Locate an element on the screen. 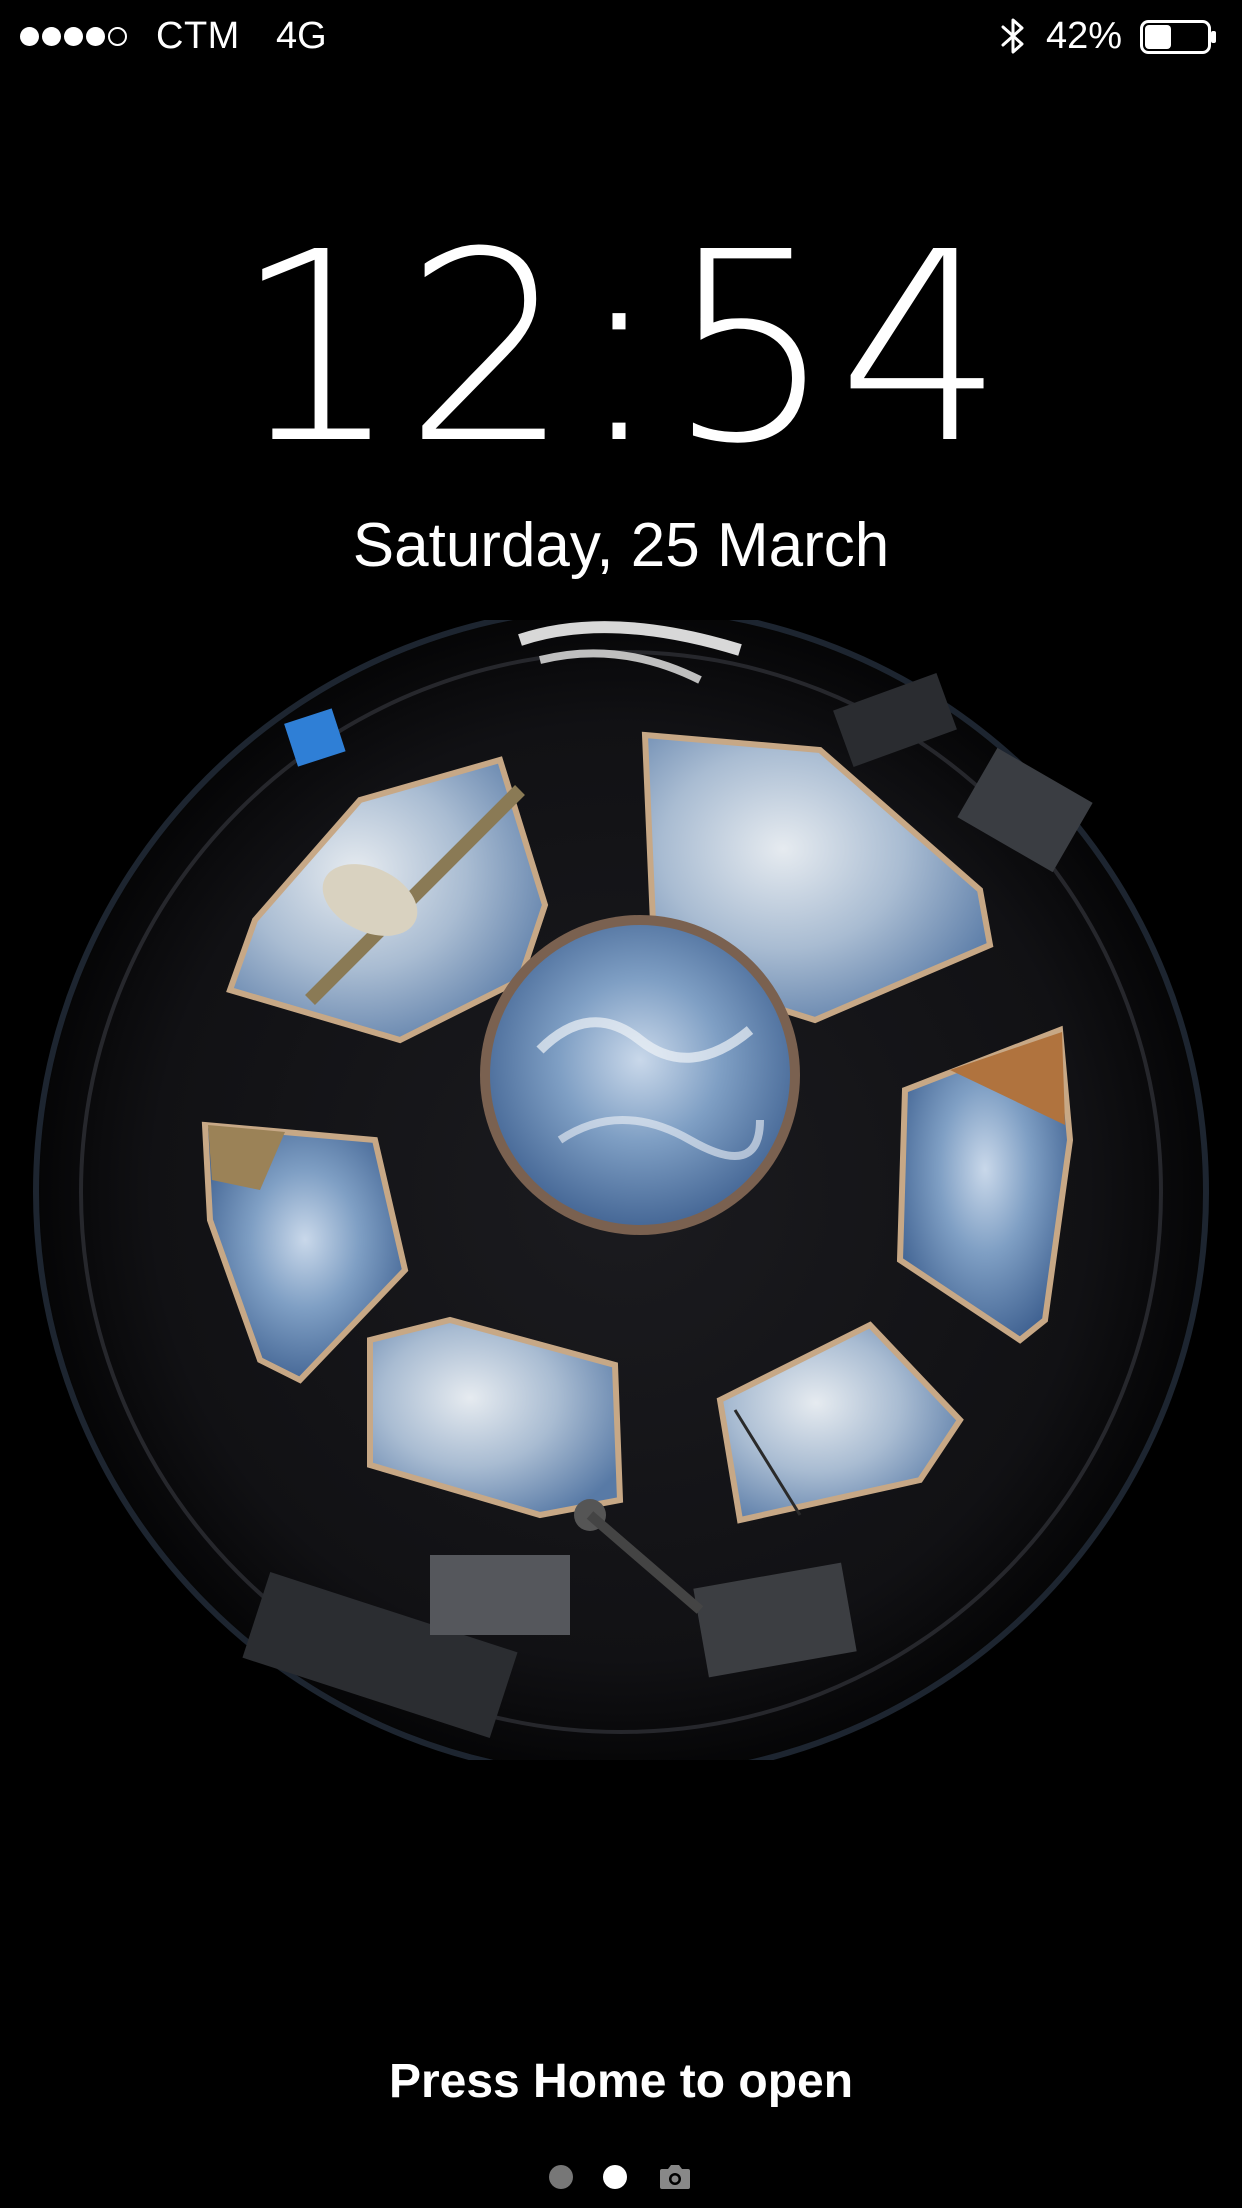 The width and height of the screenshot is (1242, 2208). page-dot is located at coordinates (561, 2177).